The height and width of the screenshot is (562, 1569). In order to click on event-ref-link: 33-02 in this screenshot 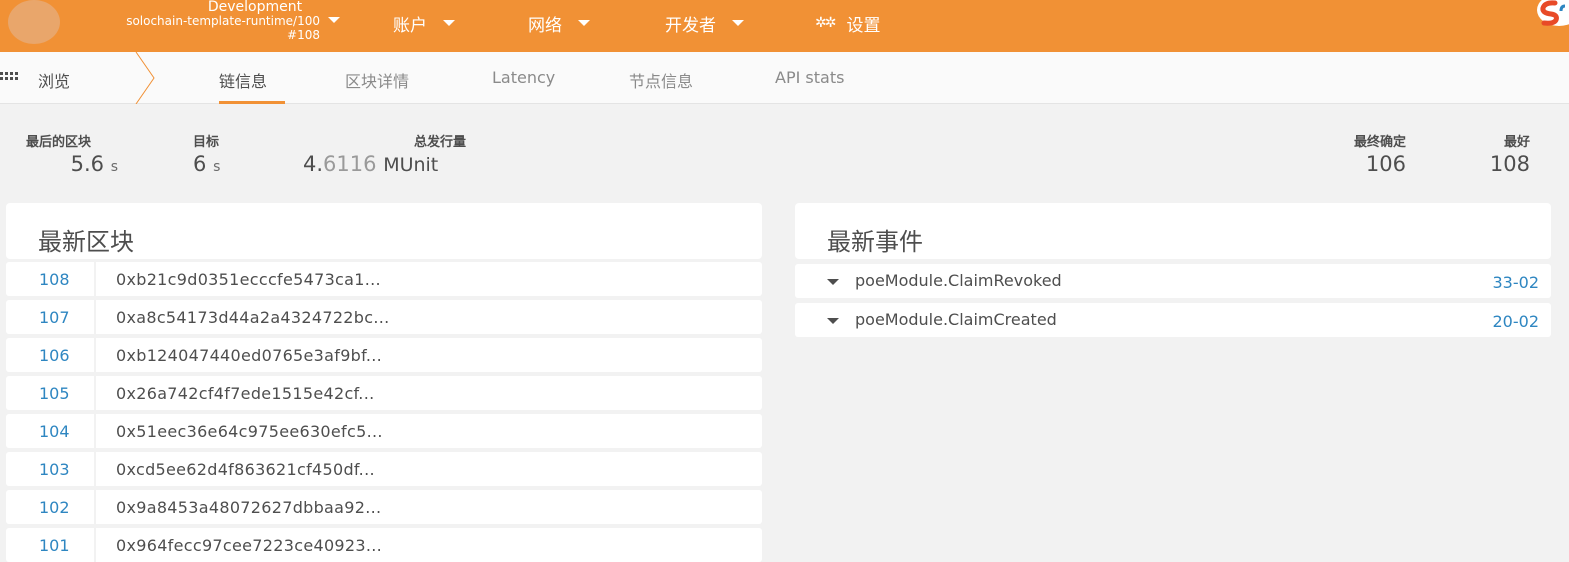, I will do `click(1516, 282)`.